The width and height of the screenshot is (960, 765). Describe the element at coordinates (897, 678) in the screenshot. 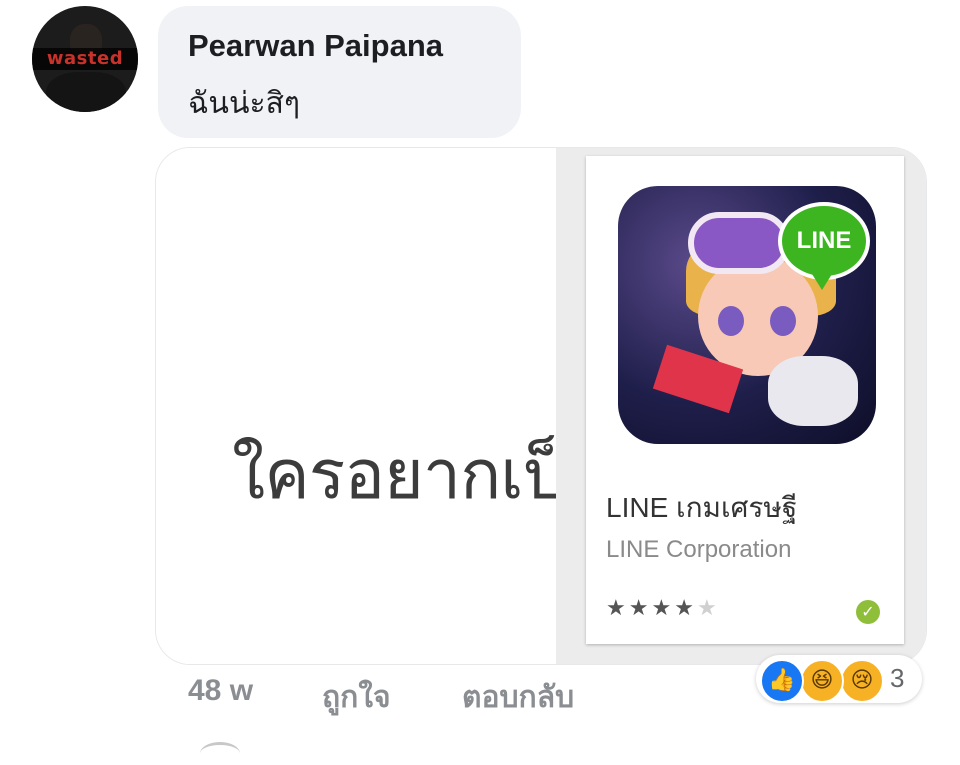

I see `reaction-count: 3` at that location.